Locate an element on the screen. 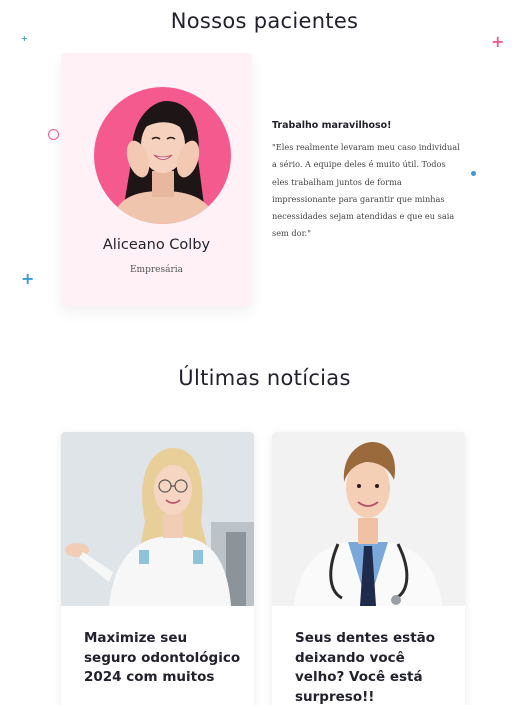  patient-avatar is located at coordinates (162, 155).